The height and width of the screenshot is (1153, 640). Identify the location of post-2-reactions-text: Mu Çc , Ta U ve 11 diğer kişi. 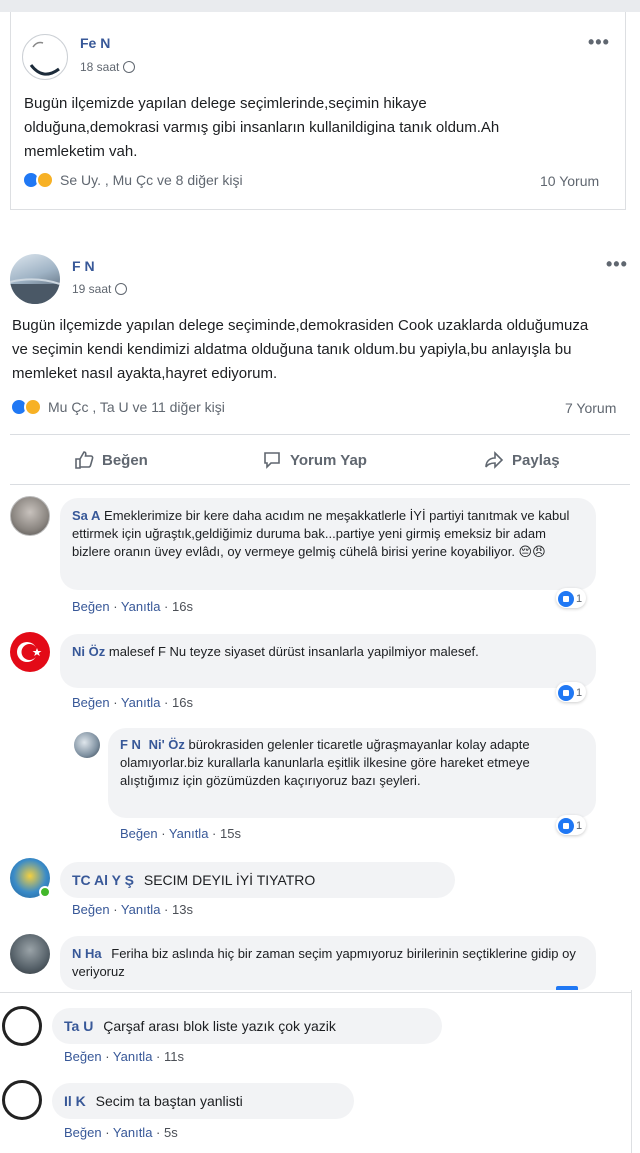
(136, 407).